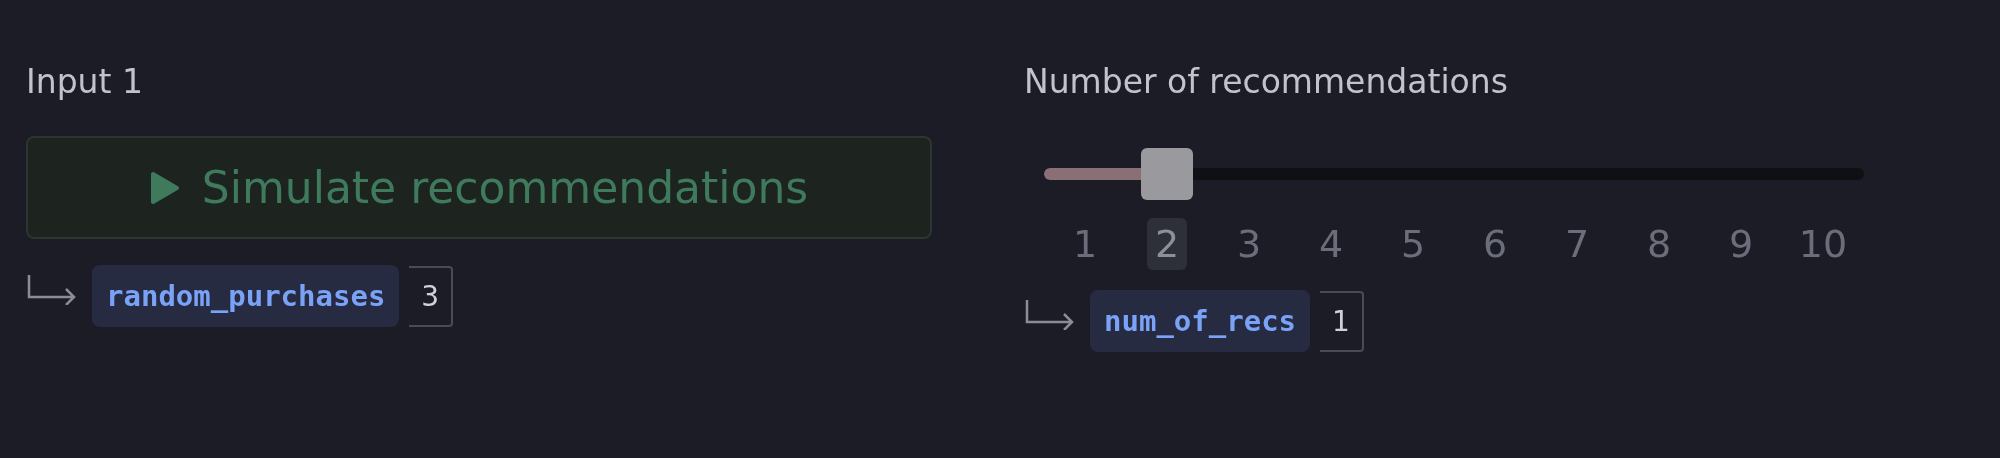 This screenshot has width=2000, height=458. I want to click on variable-value: 1, so click(1342, 321).